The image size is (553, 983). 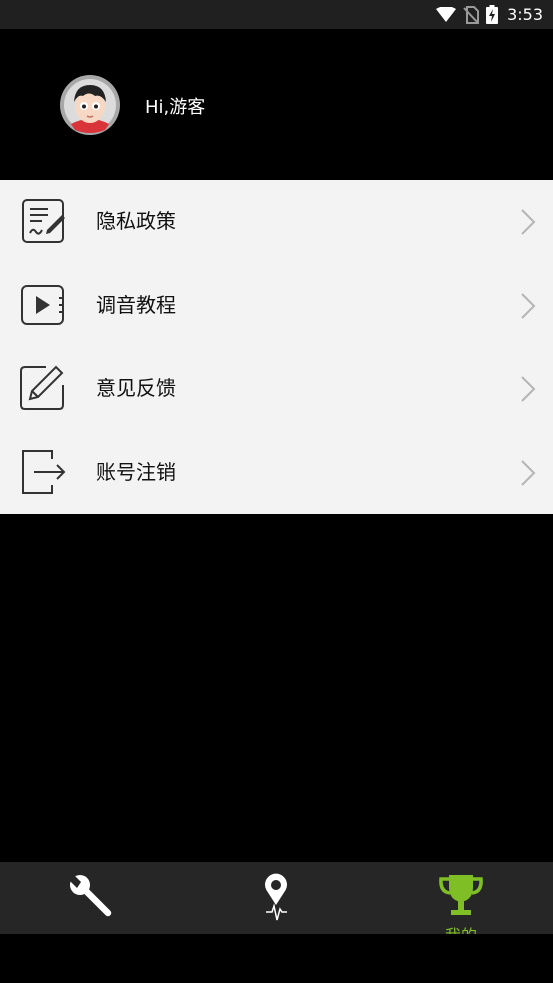 I want to click on tab-mine: 我的, so click(x=461, y=898).